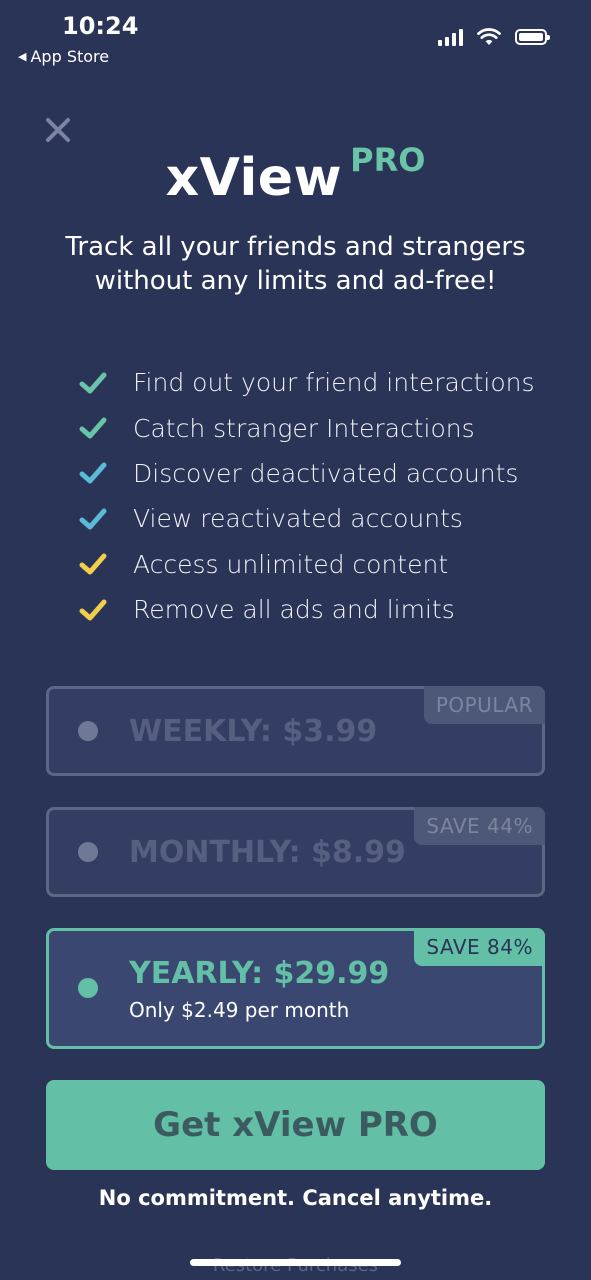 Image resolution: width=591 pixels, height=1280 pixels. I want to click on feature-item: Find out your friend interactions, so click(306, 382).